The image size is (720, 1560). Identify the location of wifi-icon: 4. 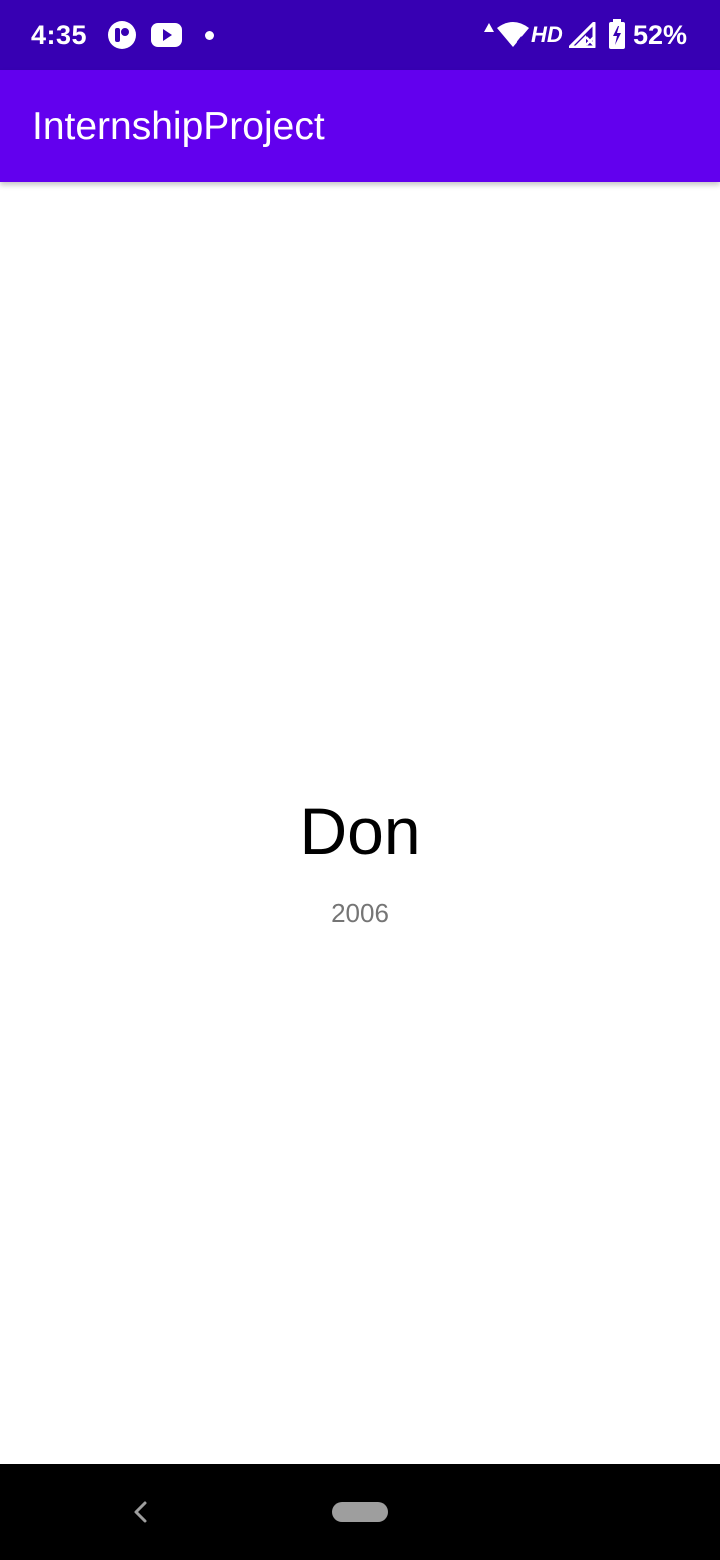
(513, 34).